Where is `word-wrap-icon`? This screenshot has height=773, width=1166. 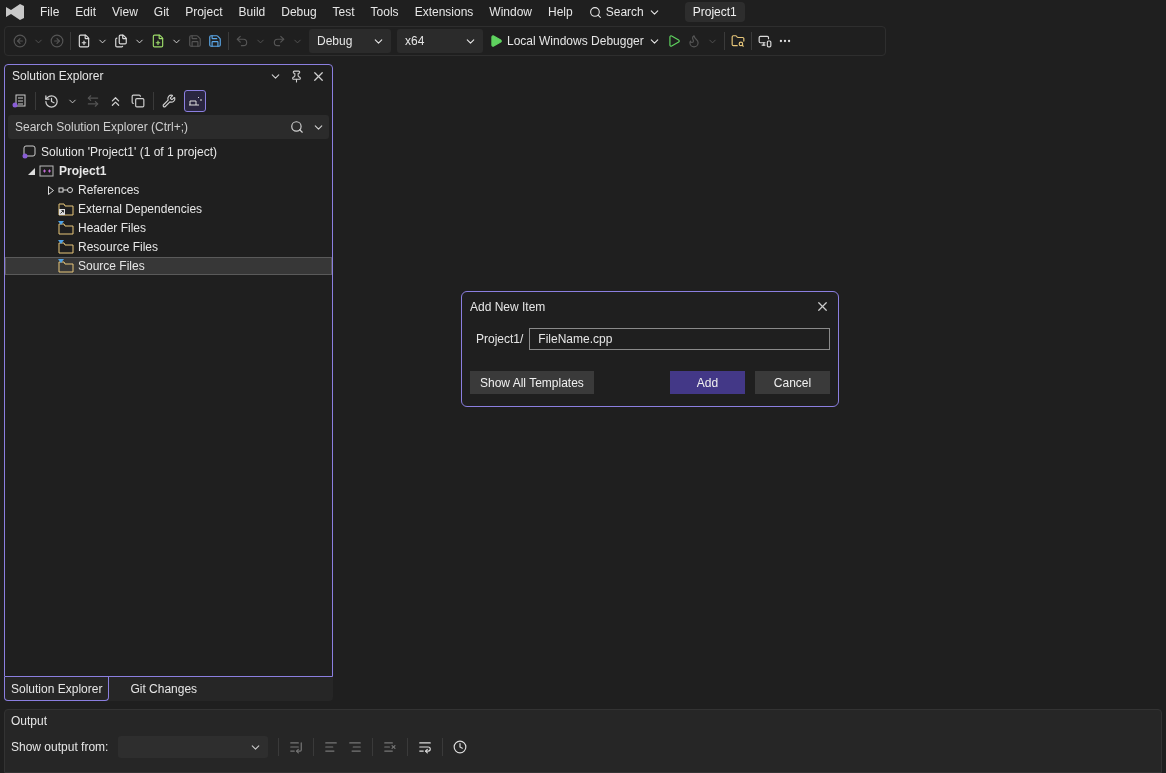
word-wrap-icon is located at coordinates (425, 747).